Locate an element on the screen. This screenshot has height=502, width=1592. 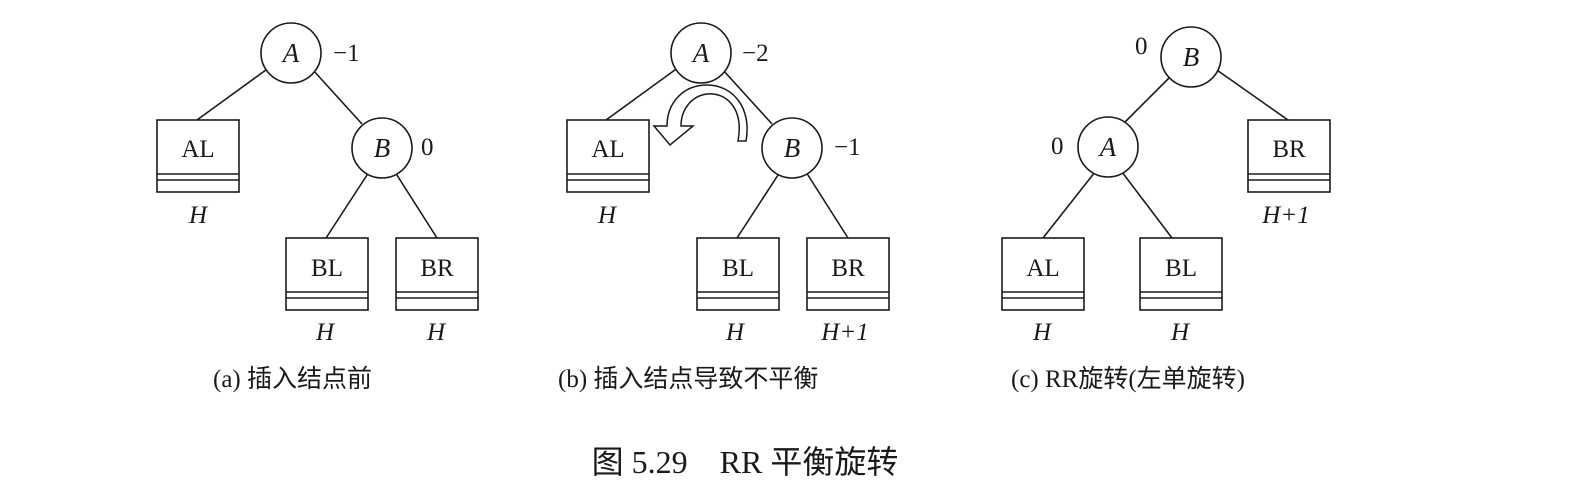
node-a-balance-factor: 0 is located at coordinates (1057, 146).